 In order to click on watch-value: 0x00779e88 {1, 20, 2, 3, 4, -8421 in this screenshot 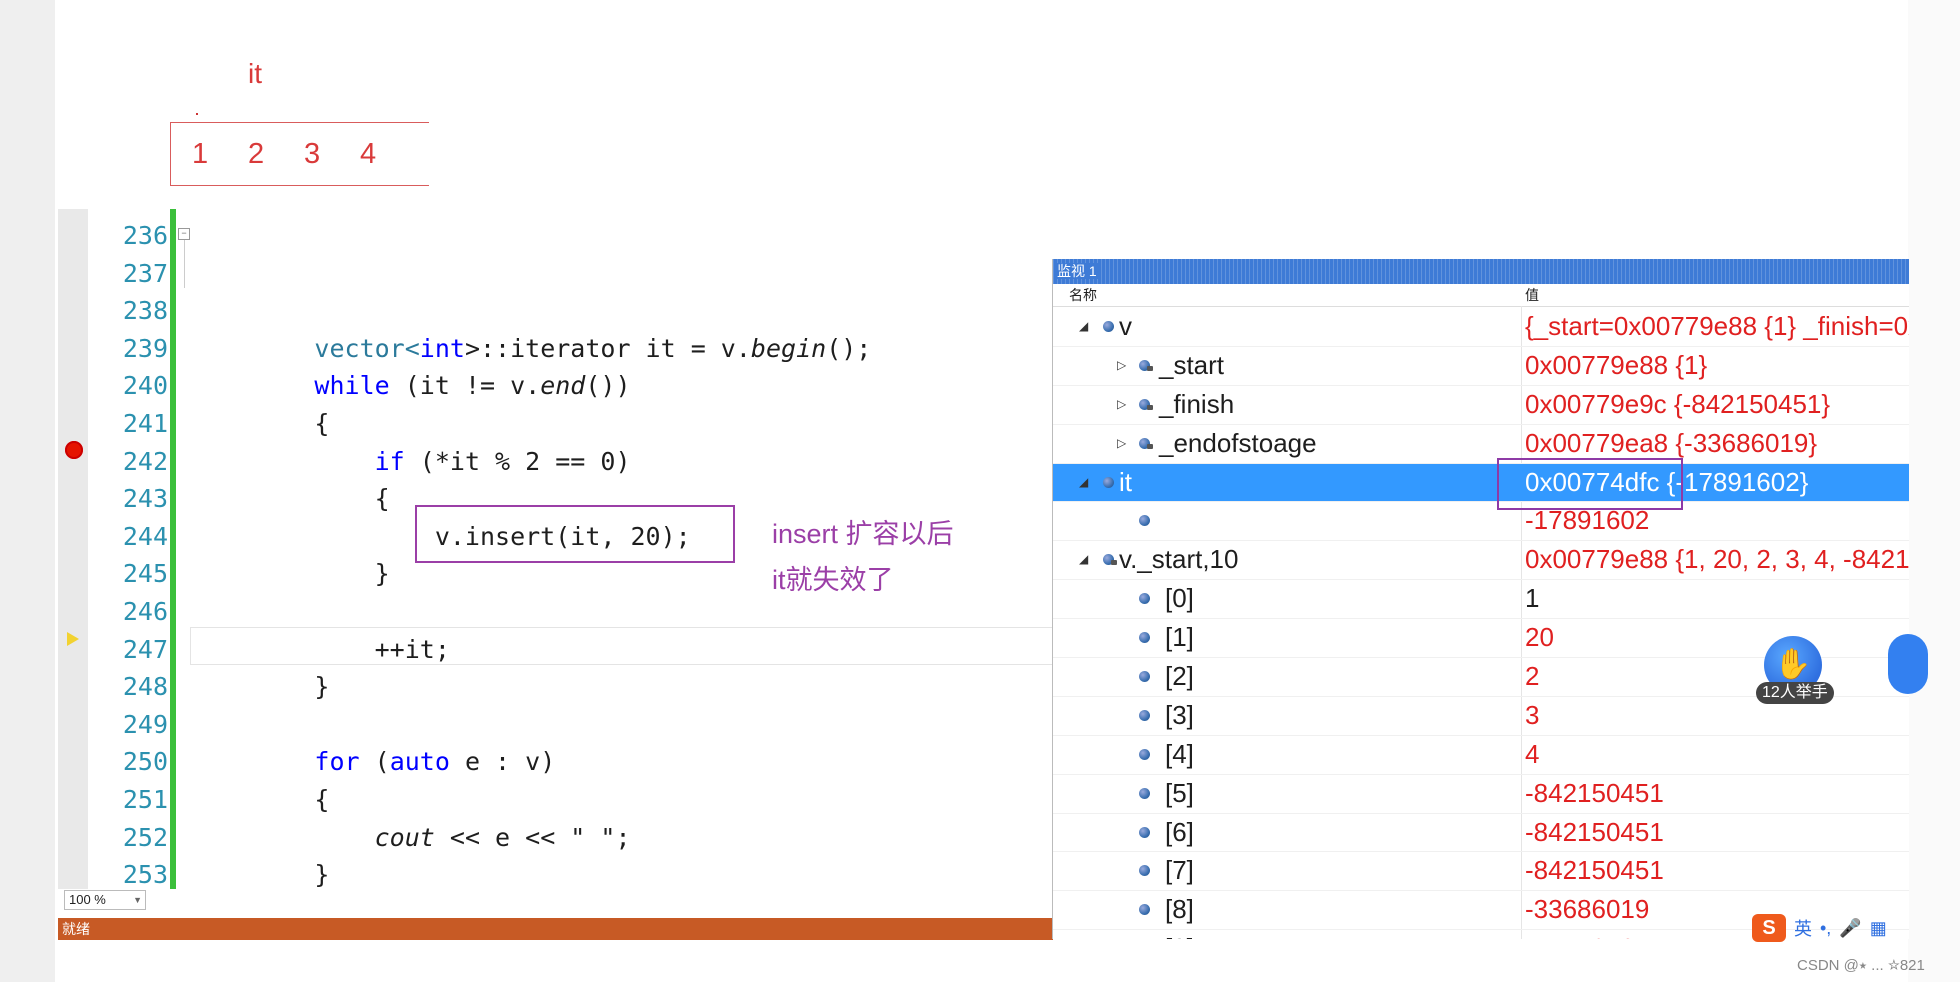, I will do `click(1717, 559)`.